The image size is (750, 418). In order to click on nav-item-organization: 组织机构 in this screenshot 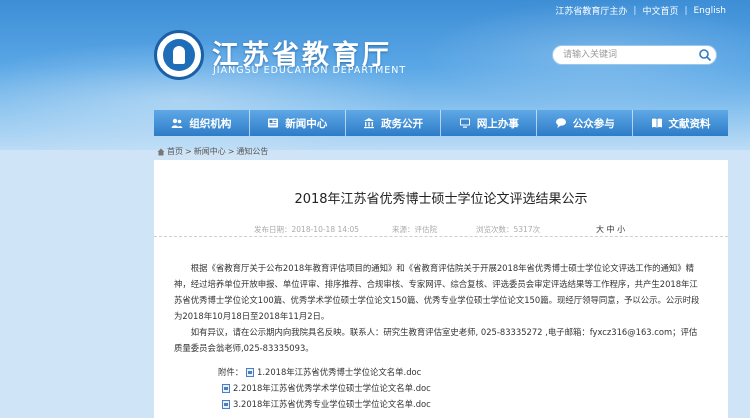, I will do `click(202, 123)`.